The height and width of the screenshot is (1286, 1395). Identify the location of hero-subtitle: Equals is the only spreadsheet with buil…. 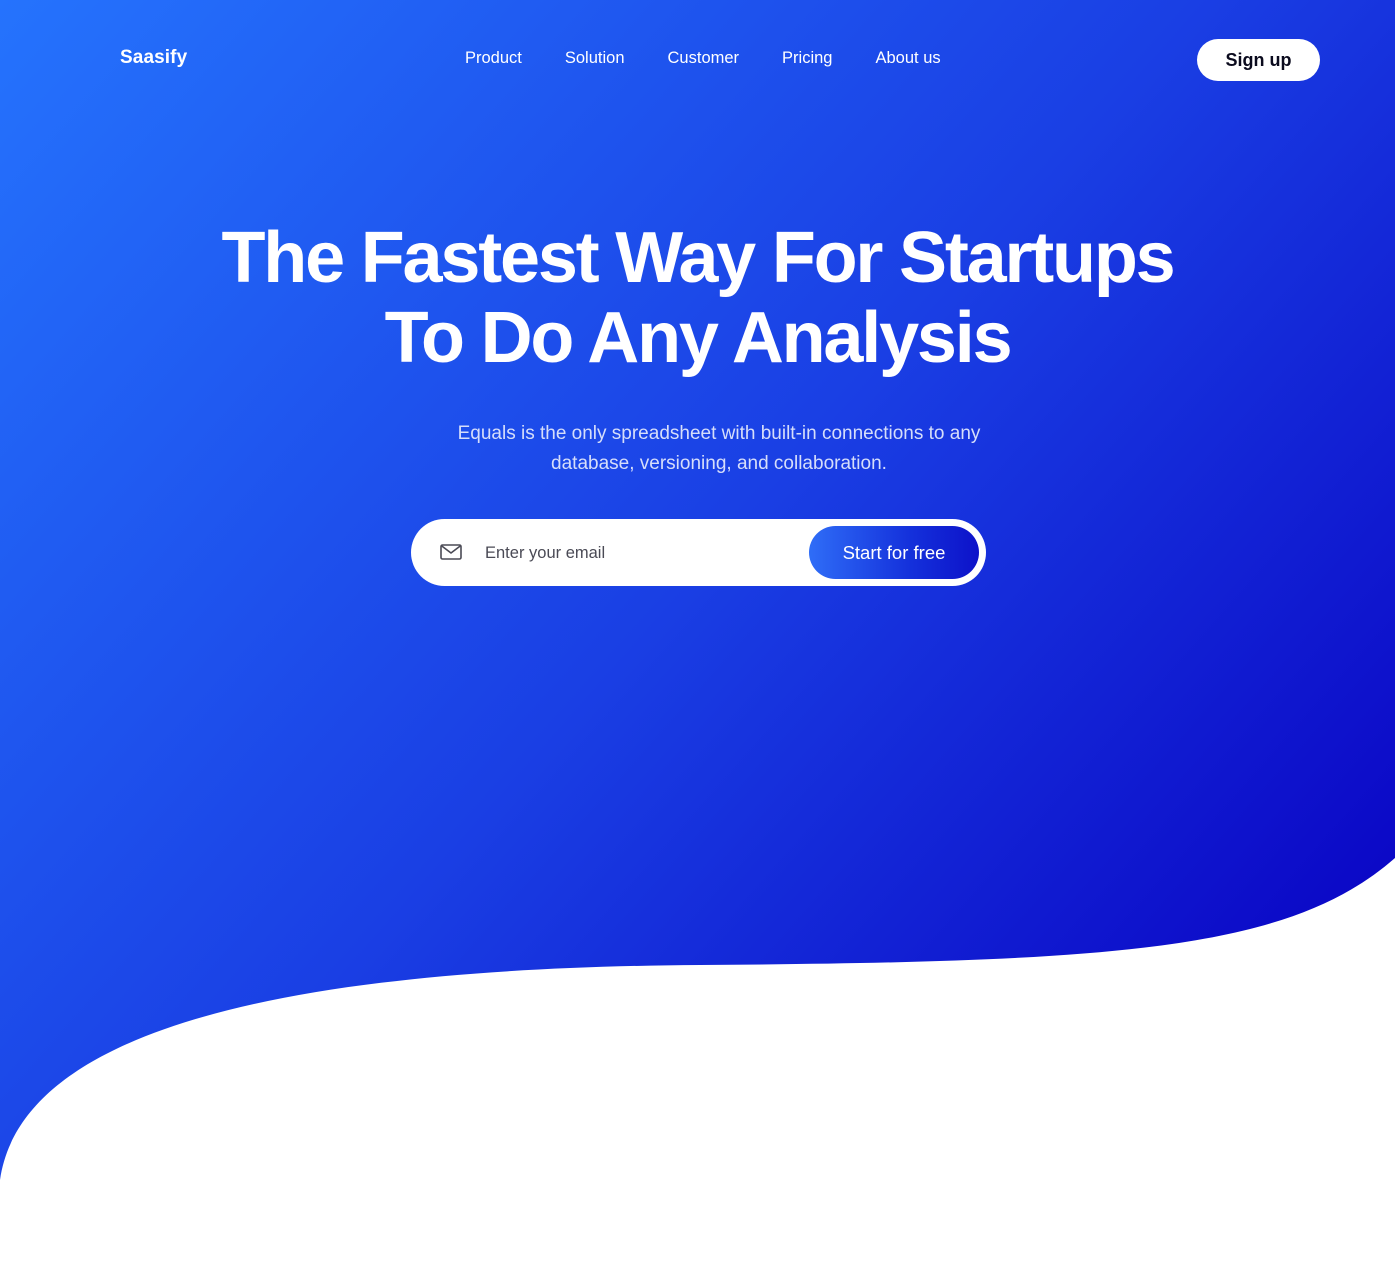
(719, 449).